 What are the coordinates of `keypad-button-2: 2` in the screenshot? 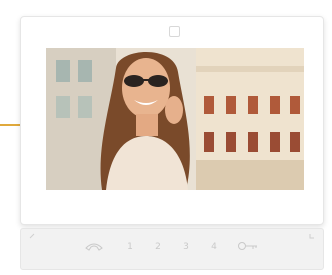 It's located at (158, 247).